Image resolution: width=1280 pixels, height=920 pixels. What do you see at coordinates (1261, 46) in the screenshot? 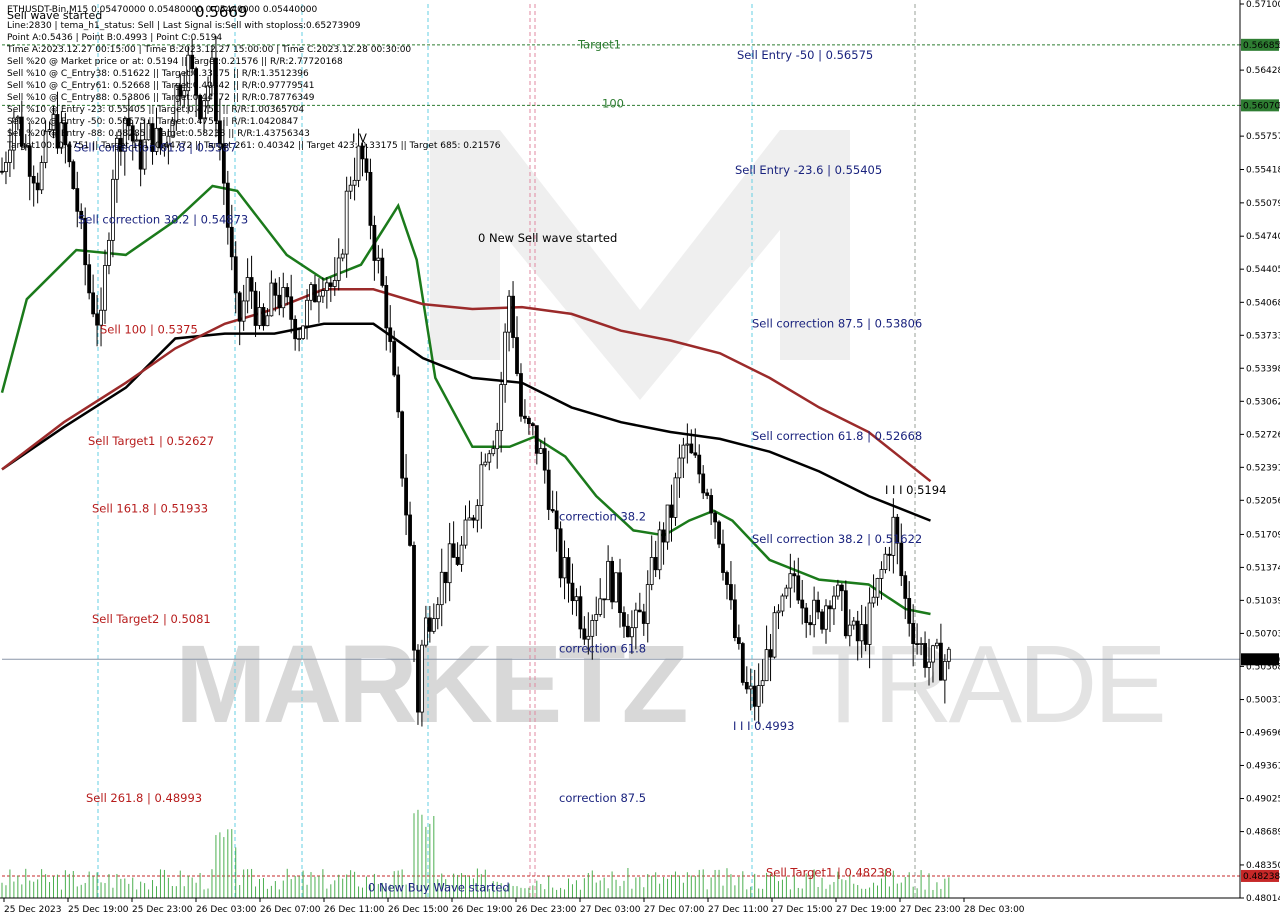
I see `level-price-tag-label: 0.56685` at bounding box center [1261, 46].